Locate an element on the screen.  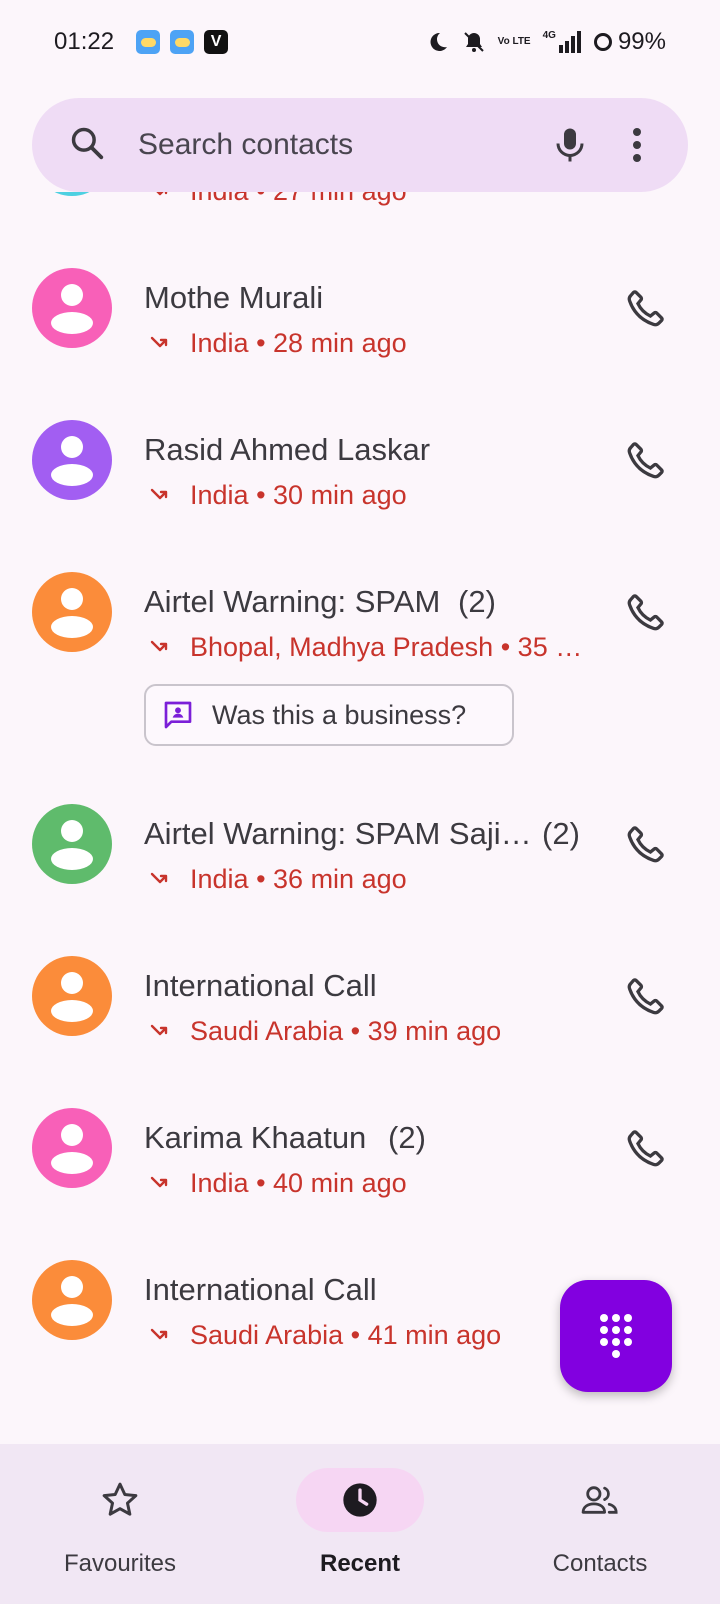
nav-label: Recent is located at coordinates (360, 1563).